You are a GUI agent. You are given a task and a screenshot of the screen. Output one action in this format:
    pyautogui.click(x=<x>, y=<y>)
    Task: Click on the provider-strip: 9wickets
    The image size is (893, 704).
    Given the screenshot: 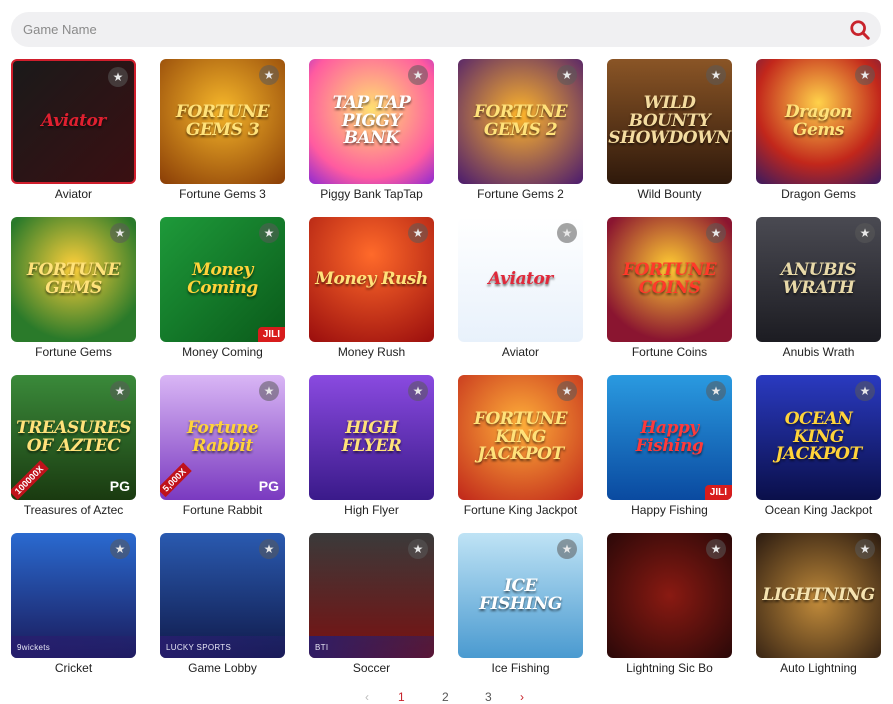 What is the action you would take?
    pyautogui.click(x=73, y=647)
    